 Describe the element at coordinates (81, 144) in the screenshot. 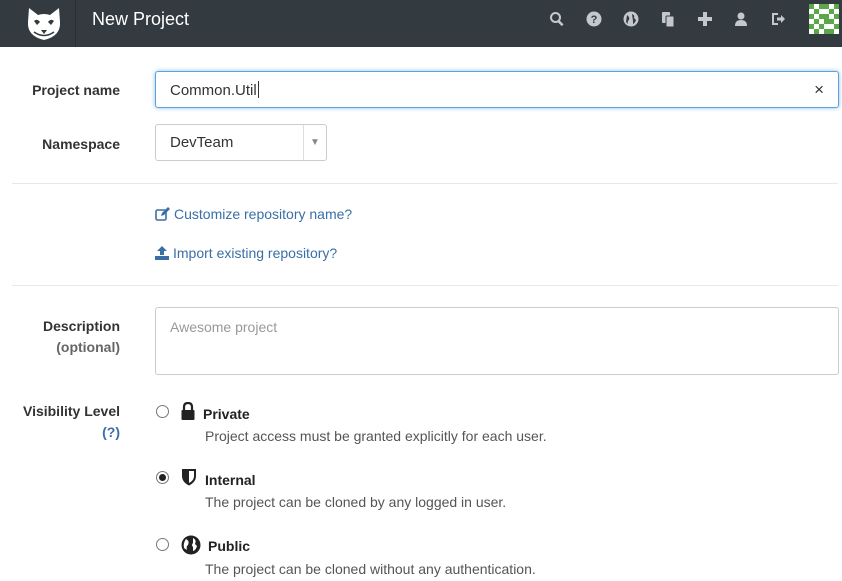

I see `namespace-label: Namespace` at that location.